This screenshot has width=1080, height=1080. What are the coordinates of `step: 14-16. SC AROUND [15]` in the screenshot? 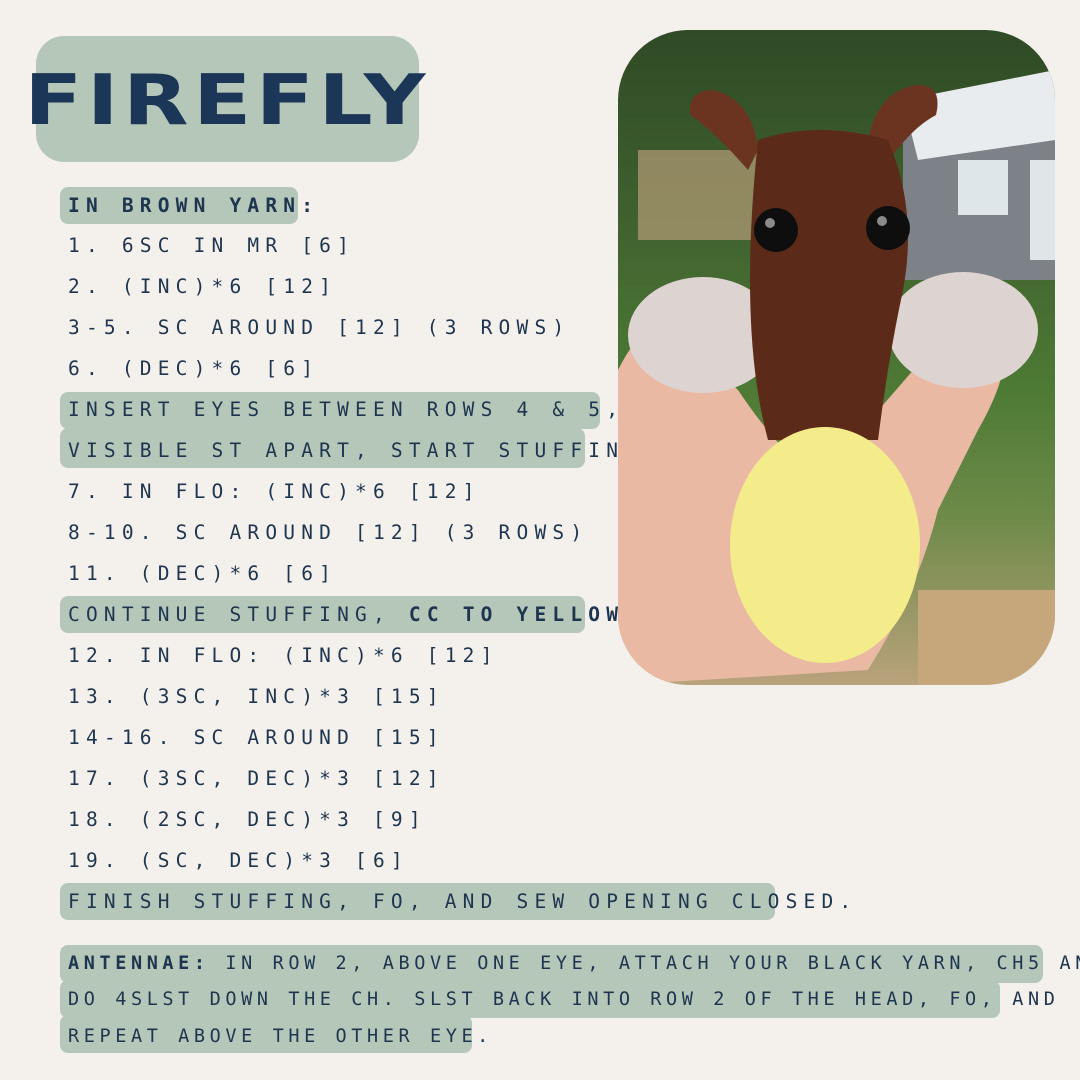 It's located at (256, 737).